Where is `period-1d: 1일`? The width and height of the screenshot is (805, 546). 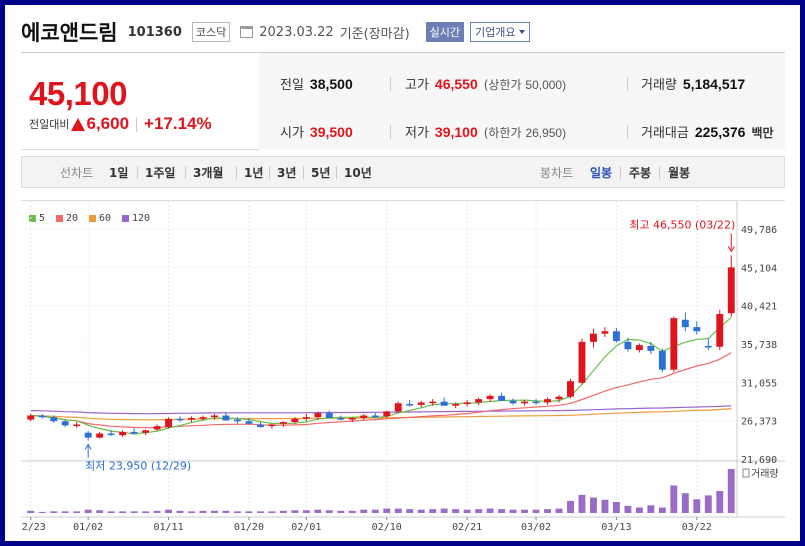
period-1d: 1일 is located at coordinates (118, 172).